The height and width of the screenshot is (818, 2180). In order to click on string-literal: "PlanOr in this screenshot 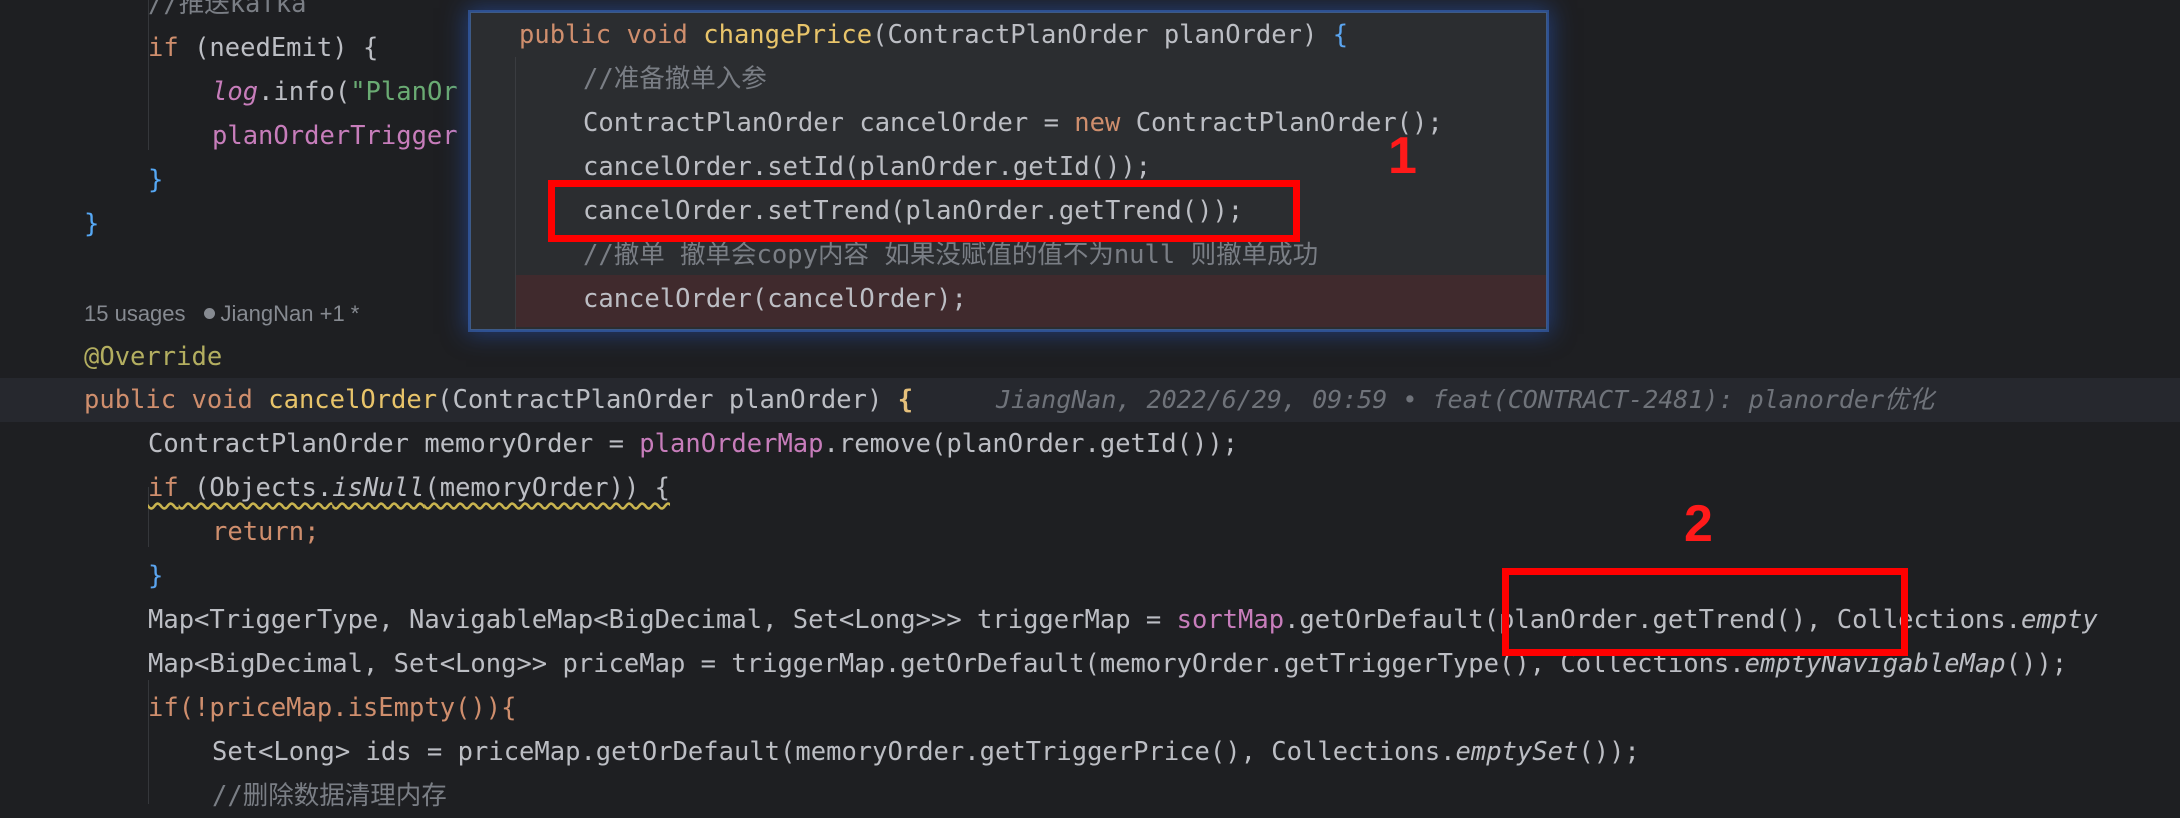, I will do `click(404, 92)`.